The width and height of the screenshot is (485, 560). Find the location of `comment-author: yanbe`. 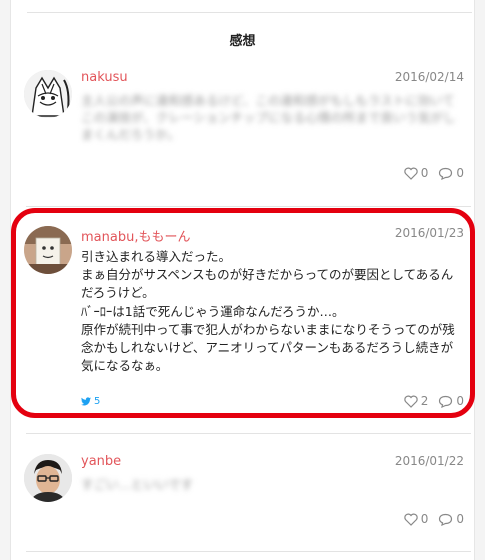

comment-author: yanbe is located at coordinates (101, 461).